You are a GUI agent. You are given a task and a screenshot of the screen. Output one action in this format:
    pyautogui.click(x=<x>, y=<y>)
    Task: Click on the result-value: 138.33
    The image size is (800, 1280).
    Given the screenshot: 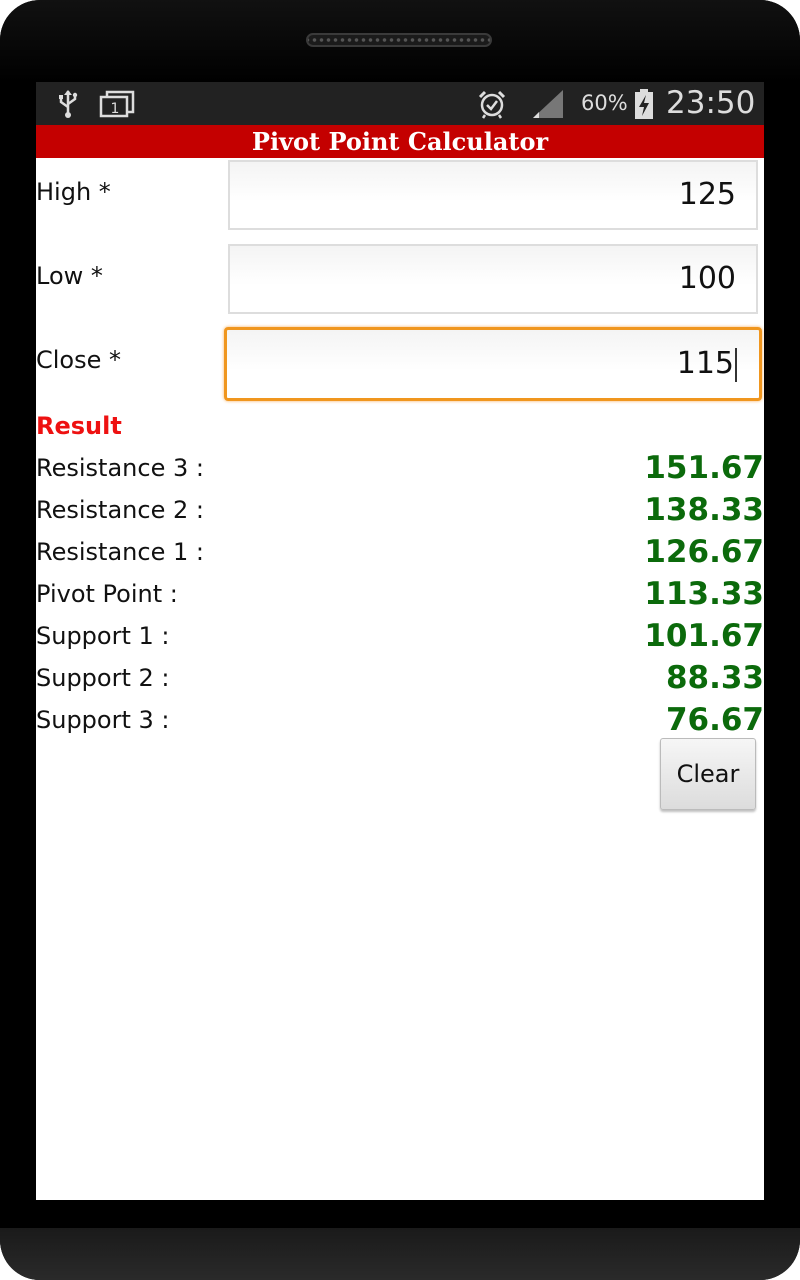 What is the action you would take?
    pyautogui.click(x=704, y=510)
    